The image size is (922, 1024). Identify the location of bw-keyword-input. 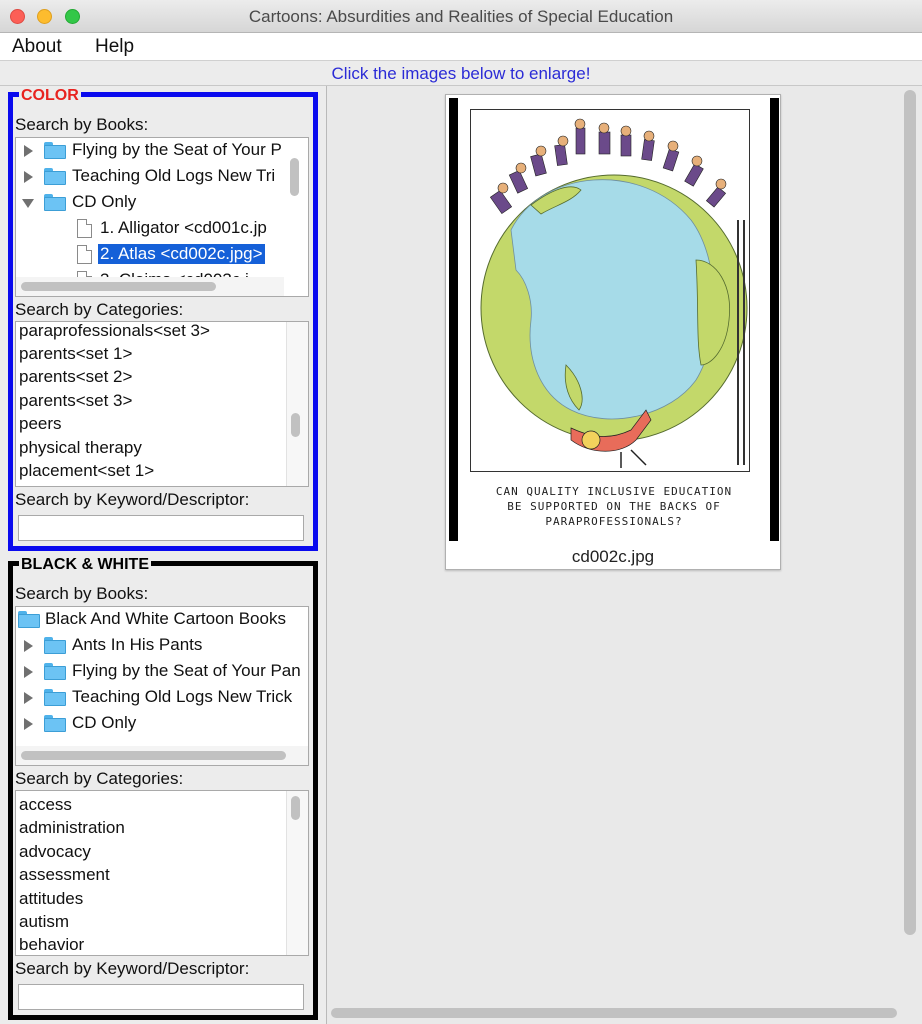
(161, 997).